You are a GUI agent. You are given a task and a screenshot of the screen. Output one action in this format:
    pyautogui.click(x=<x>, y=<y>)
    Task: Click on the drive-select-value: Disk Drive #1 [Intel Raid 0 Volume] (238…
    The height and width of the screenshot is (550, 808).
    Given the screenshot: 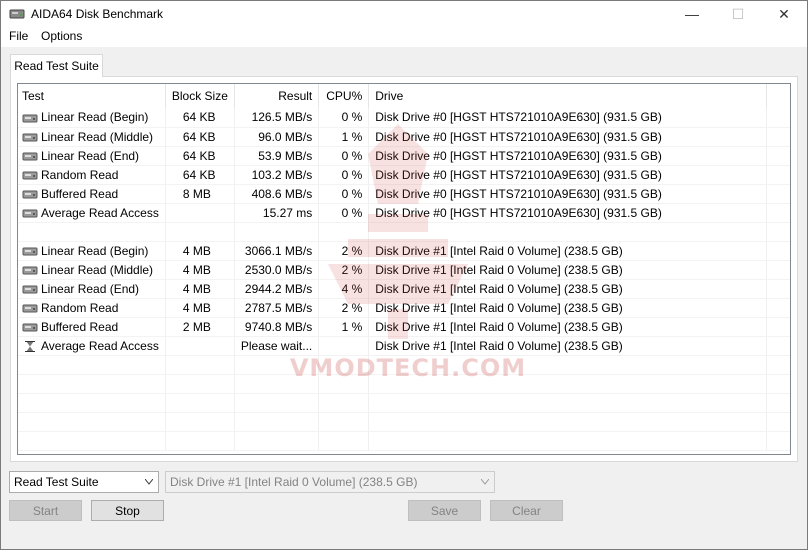 What is the action you would take?
    pyautogui.click(x=294, y=482)
    